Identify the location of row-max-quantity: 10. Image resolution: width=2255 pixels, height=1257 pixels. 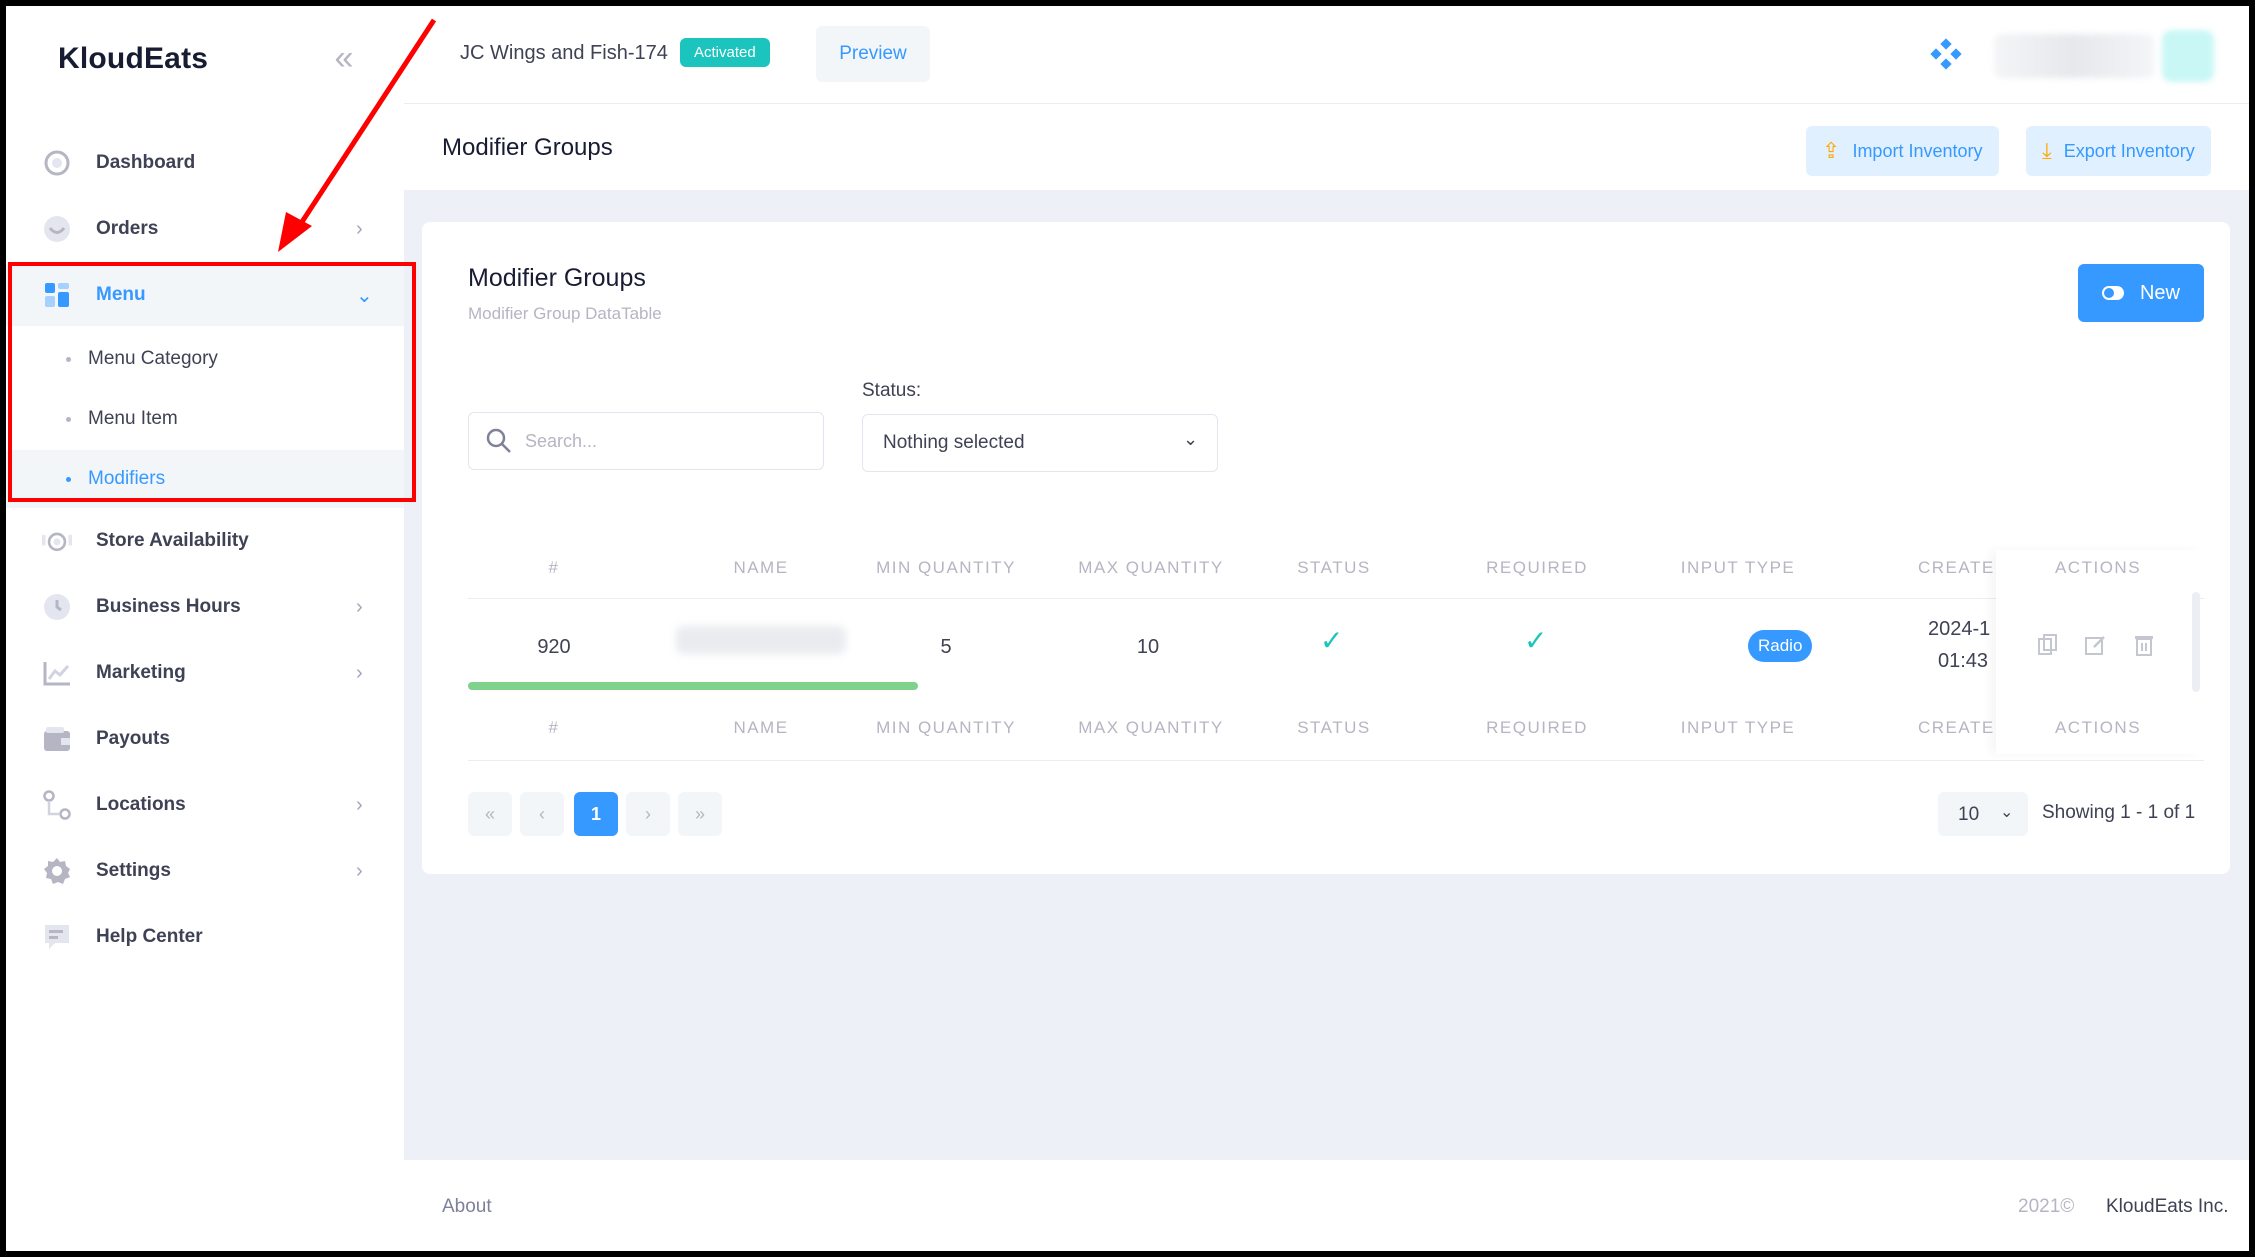
(1148, 647).